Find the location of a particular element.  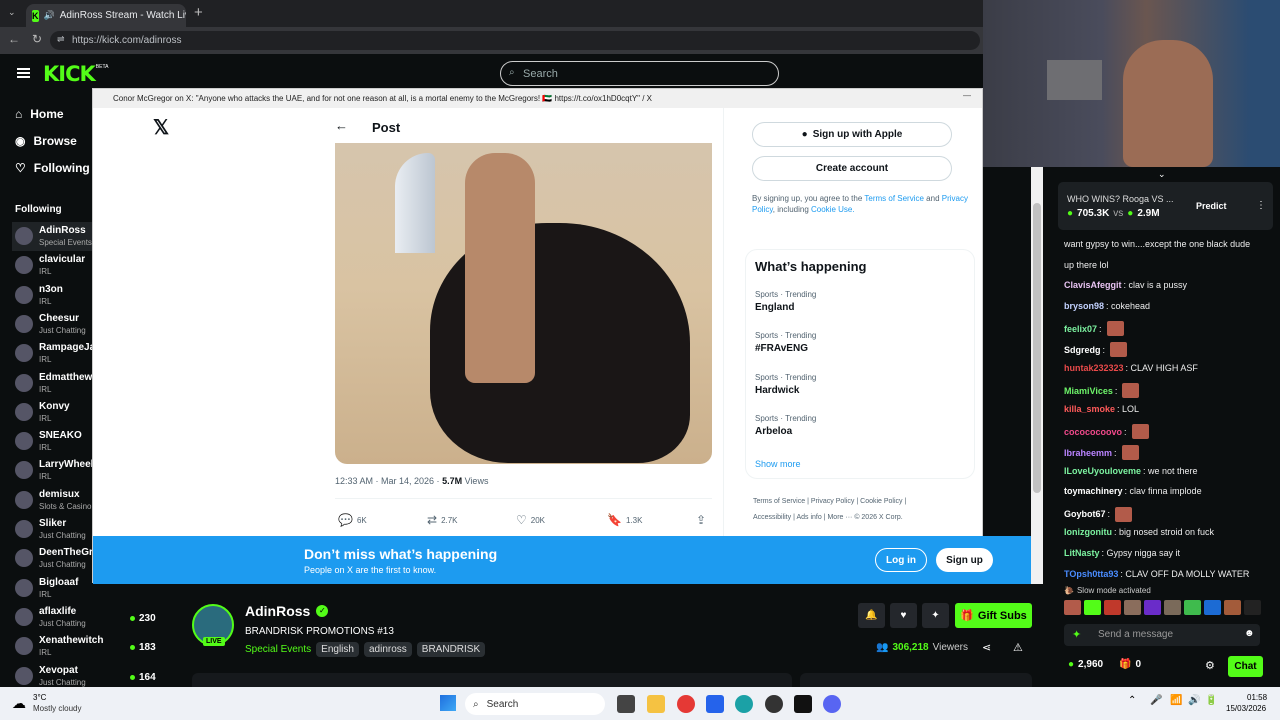

channel-item: RampageJa IRL is located at coordinates (57, 353).